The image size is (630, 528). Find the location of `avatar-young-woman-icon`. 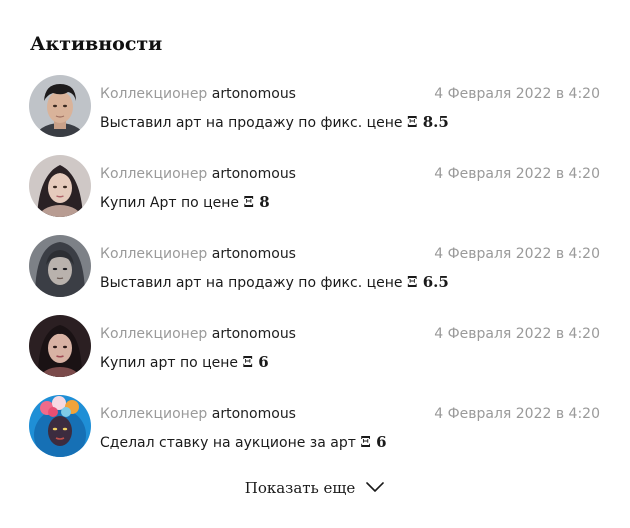

avatar-young-woman-icon is located at coordinates (60, 186).